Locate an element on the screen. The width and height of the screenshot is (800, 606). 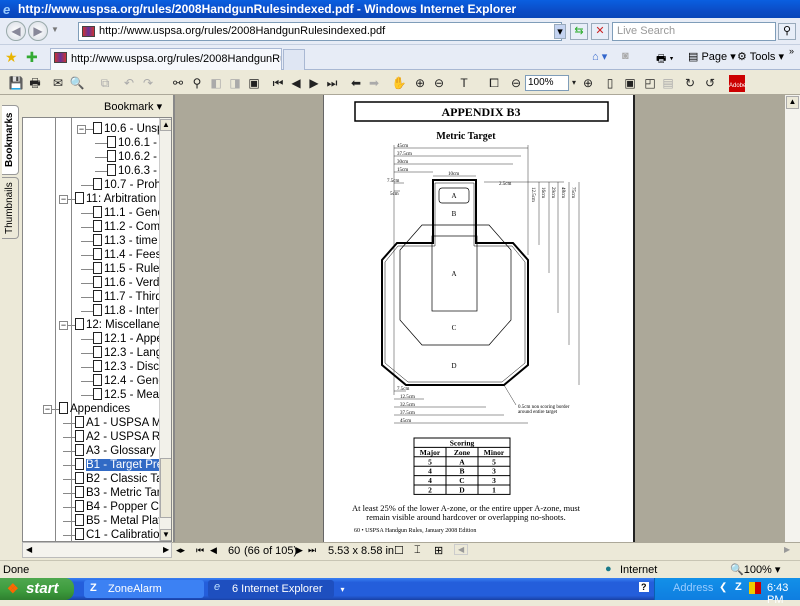
bookmark-item: C1 - Calibration is located at coordinates (120, 534).